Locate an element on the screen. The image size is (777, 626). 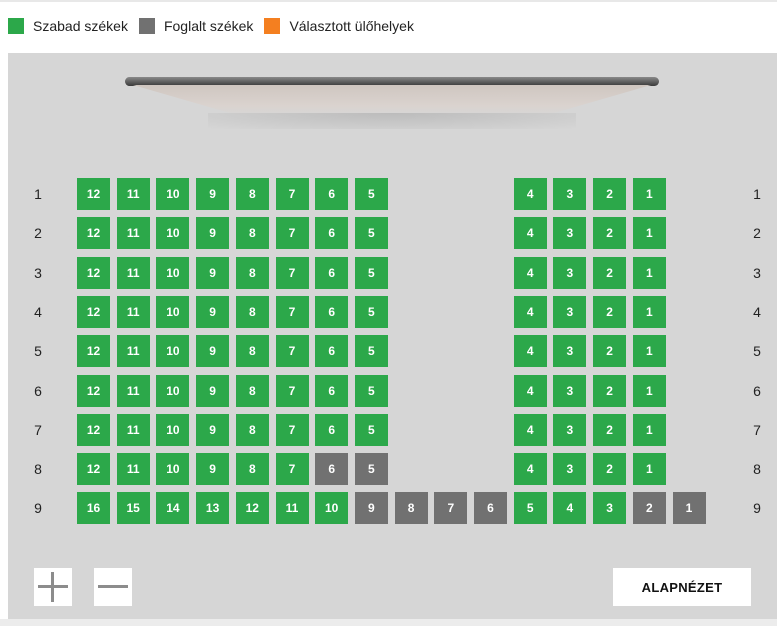
zoom-out-button is located at coordinates (113, 587).